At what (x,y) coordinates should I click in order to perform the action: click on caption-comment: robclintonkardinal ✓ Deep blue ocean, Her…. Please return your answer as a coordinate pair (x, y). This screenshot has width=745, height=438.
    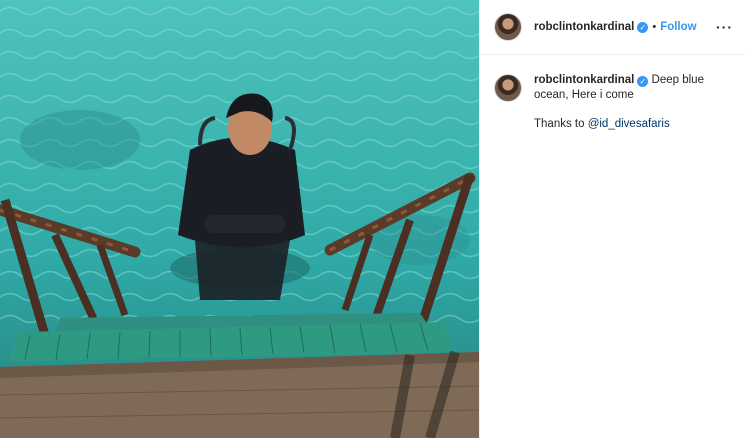
    Looking at the image, I should click on (612, 93).